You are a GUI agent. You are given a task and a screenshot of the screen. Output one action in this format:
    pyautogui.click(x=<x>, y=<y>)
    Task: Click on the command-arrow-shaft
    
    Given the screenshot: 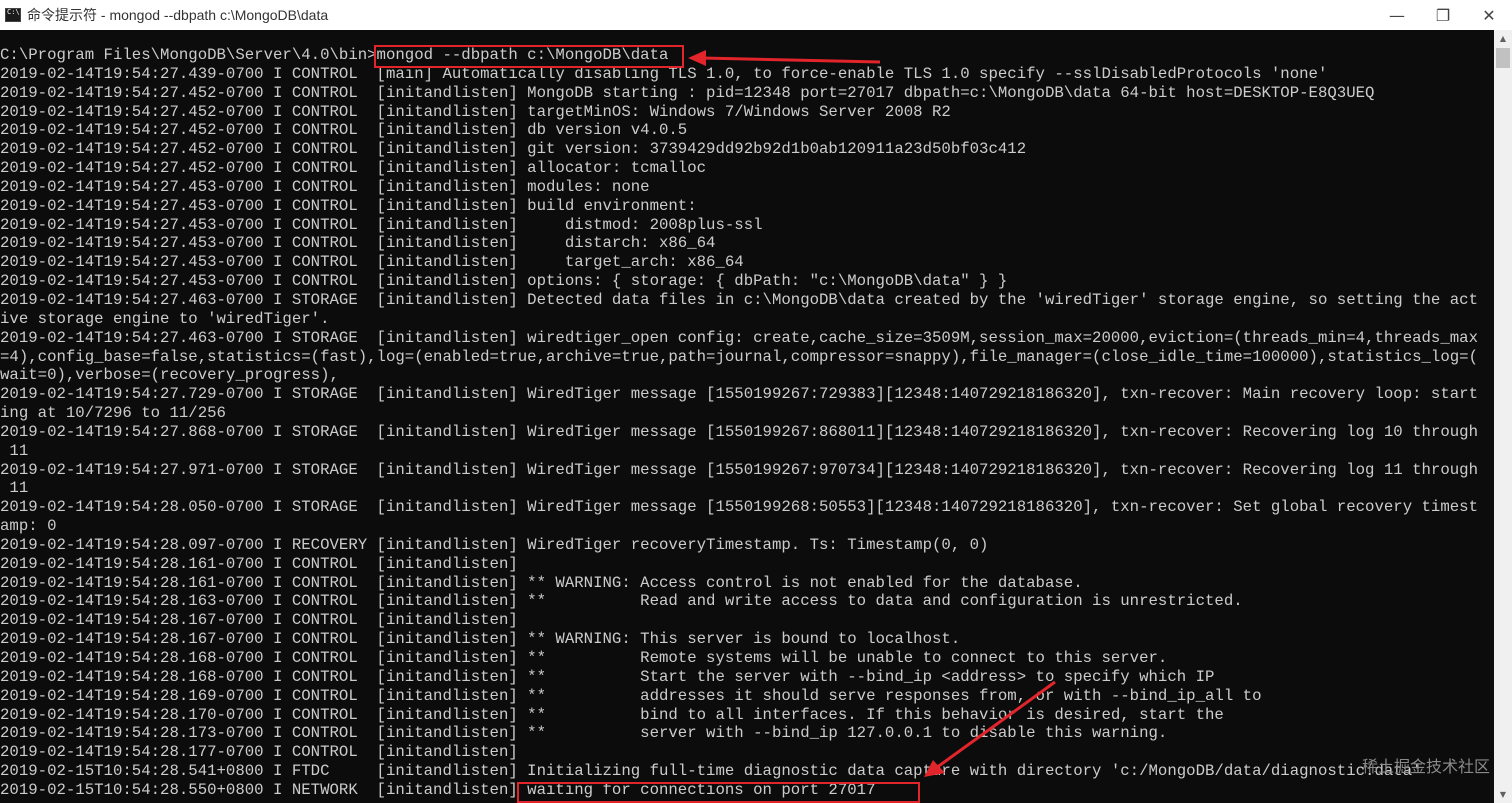 What is the action you would take?
    pyautogui.click(x=791, y=60)
    